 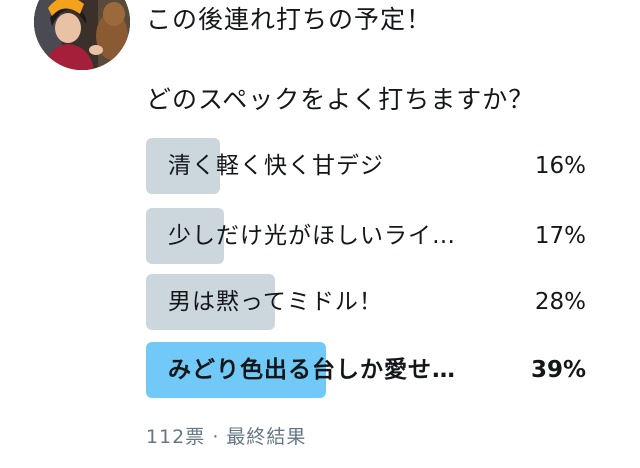 I want to click on tweet-text-line-1: この後連れ打ちの予定！, so click(x=289, y=19).